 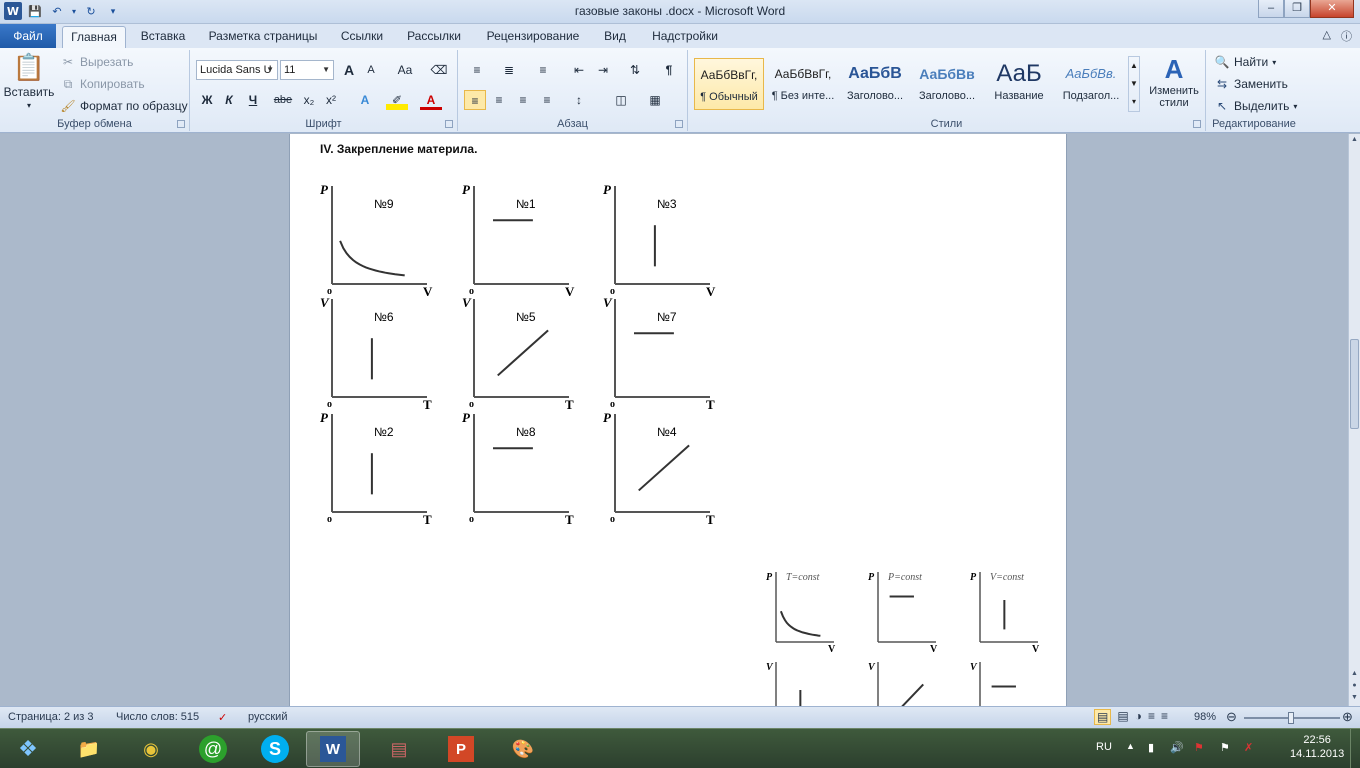 I want to click on change-styles-button: A Изменить стили, so click(x=1174, y=81).